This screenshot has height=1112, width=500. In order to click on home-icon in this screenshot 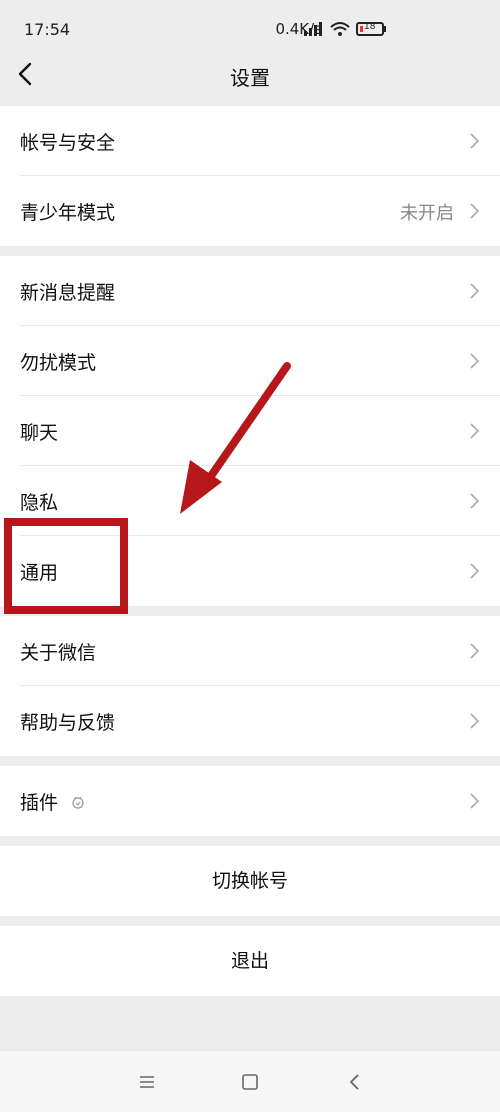, I will do `click(250, 1082)`.